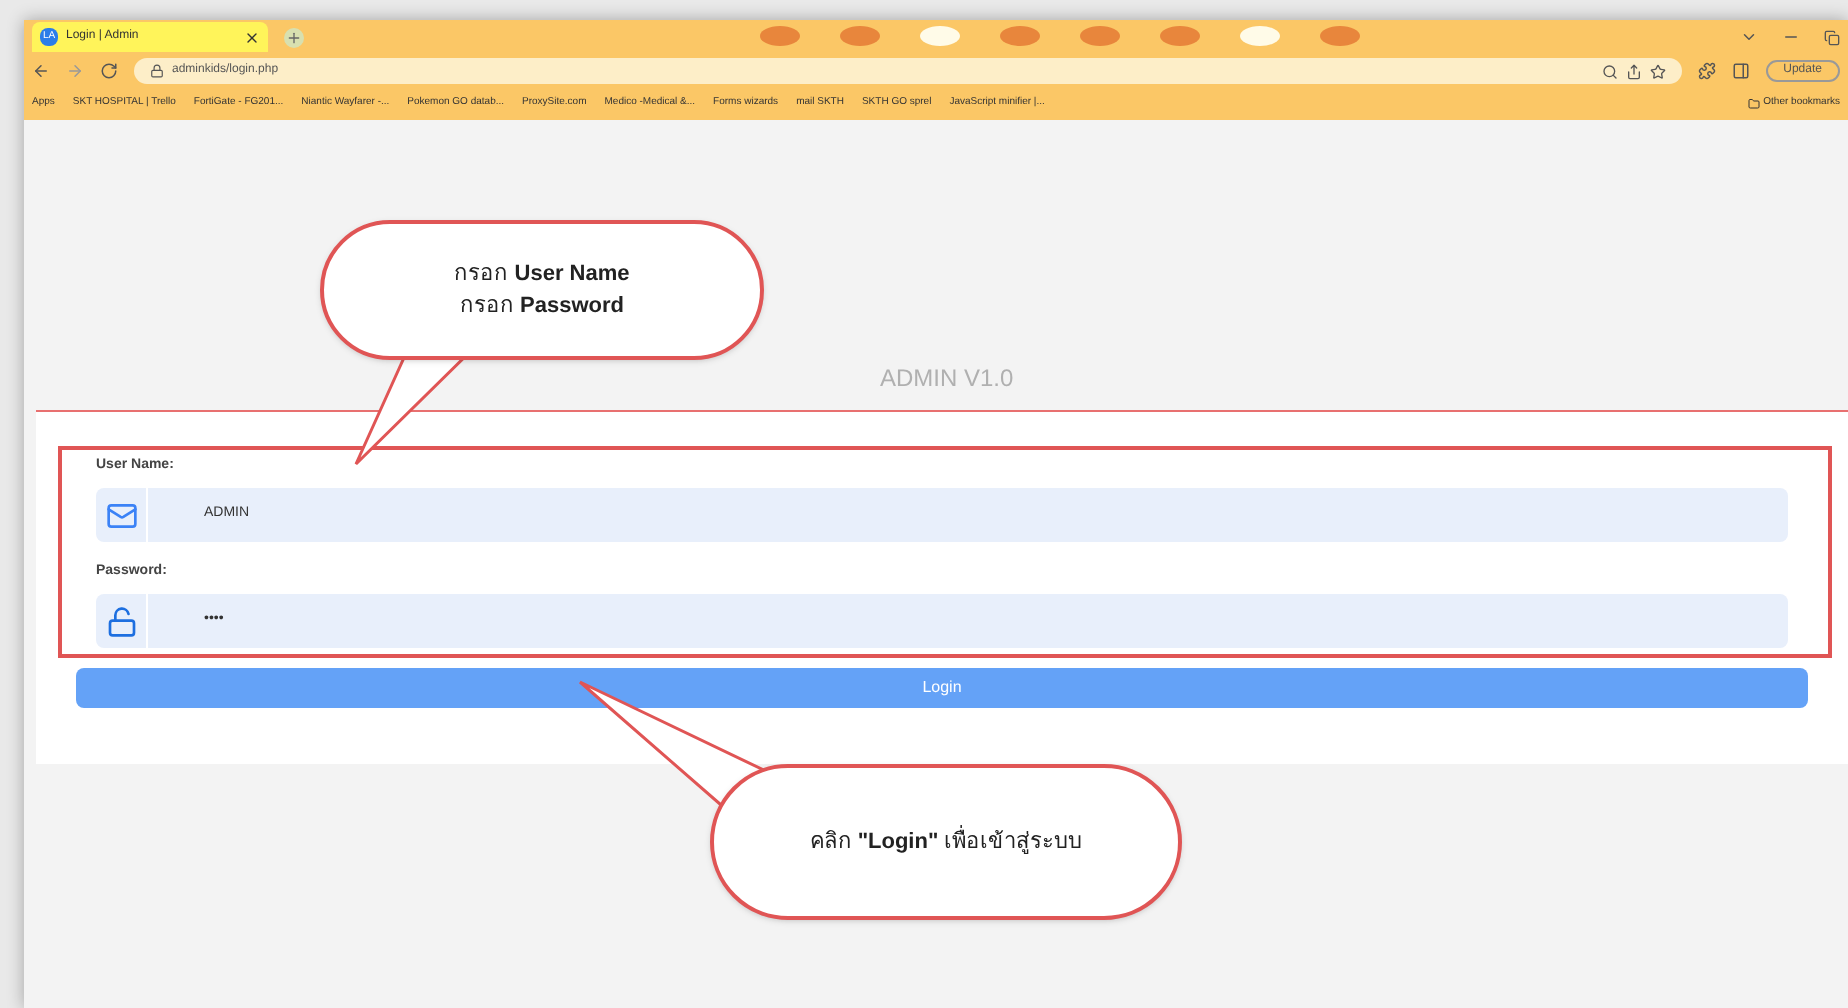  What do you see at coordinates (1706, 71) in the screenshot?
I see `puzzle-icon` at bounding box center [1706, 71].